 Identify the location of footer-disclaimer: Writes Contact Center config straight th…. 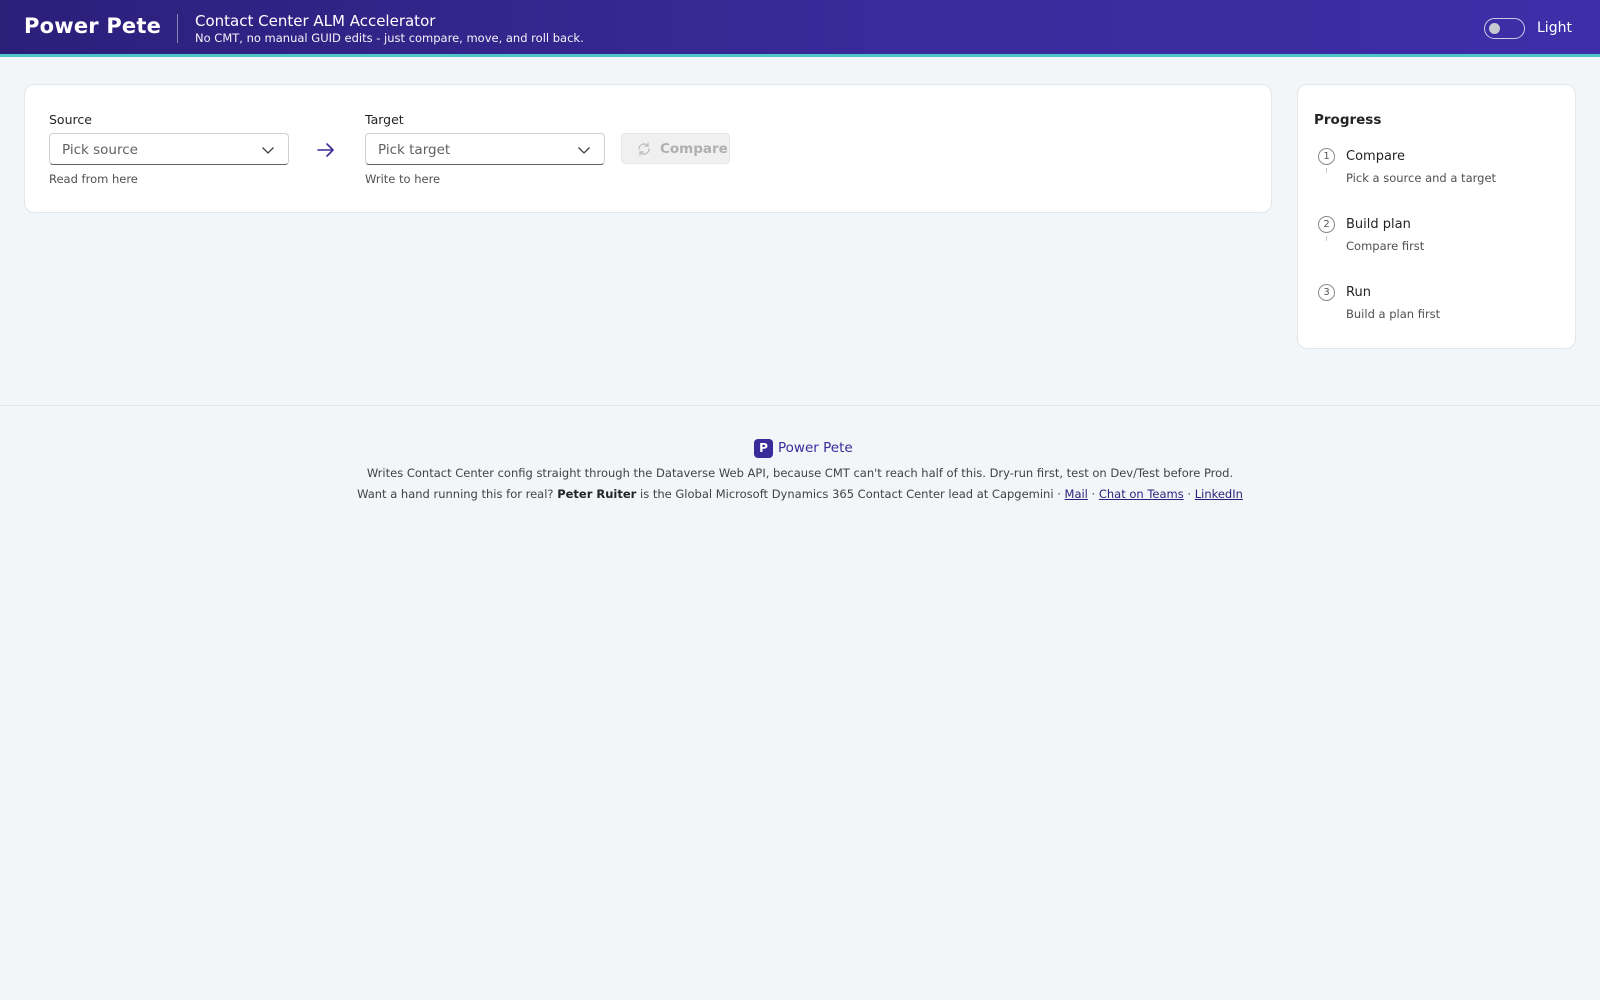
(800, 473).